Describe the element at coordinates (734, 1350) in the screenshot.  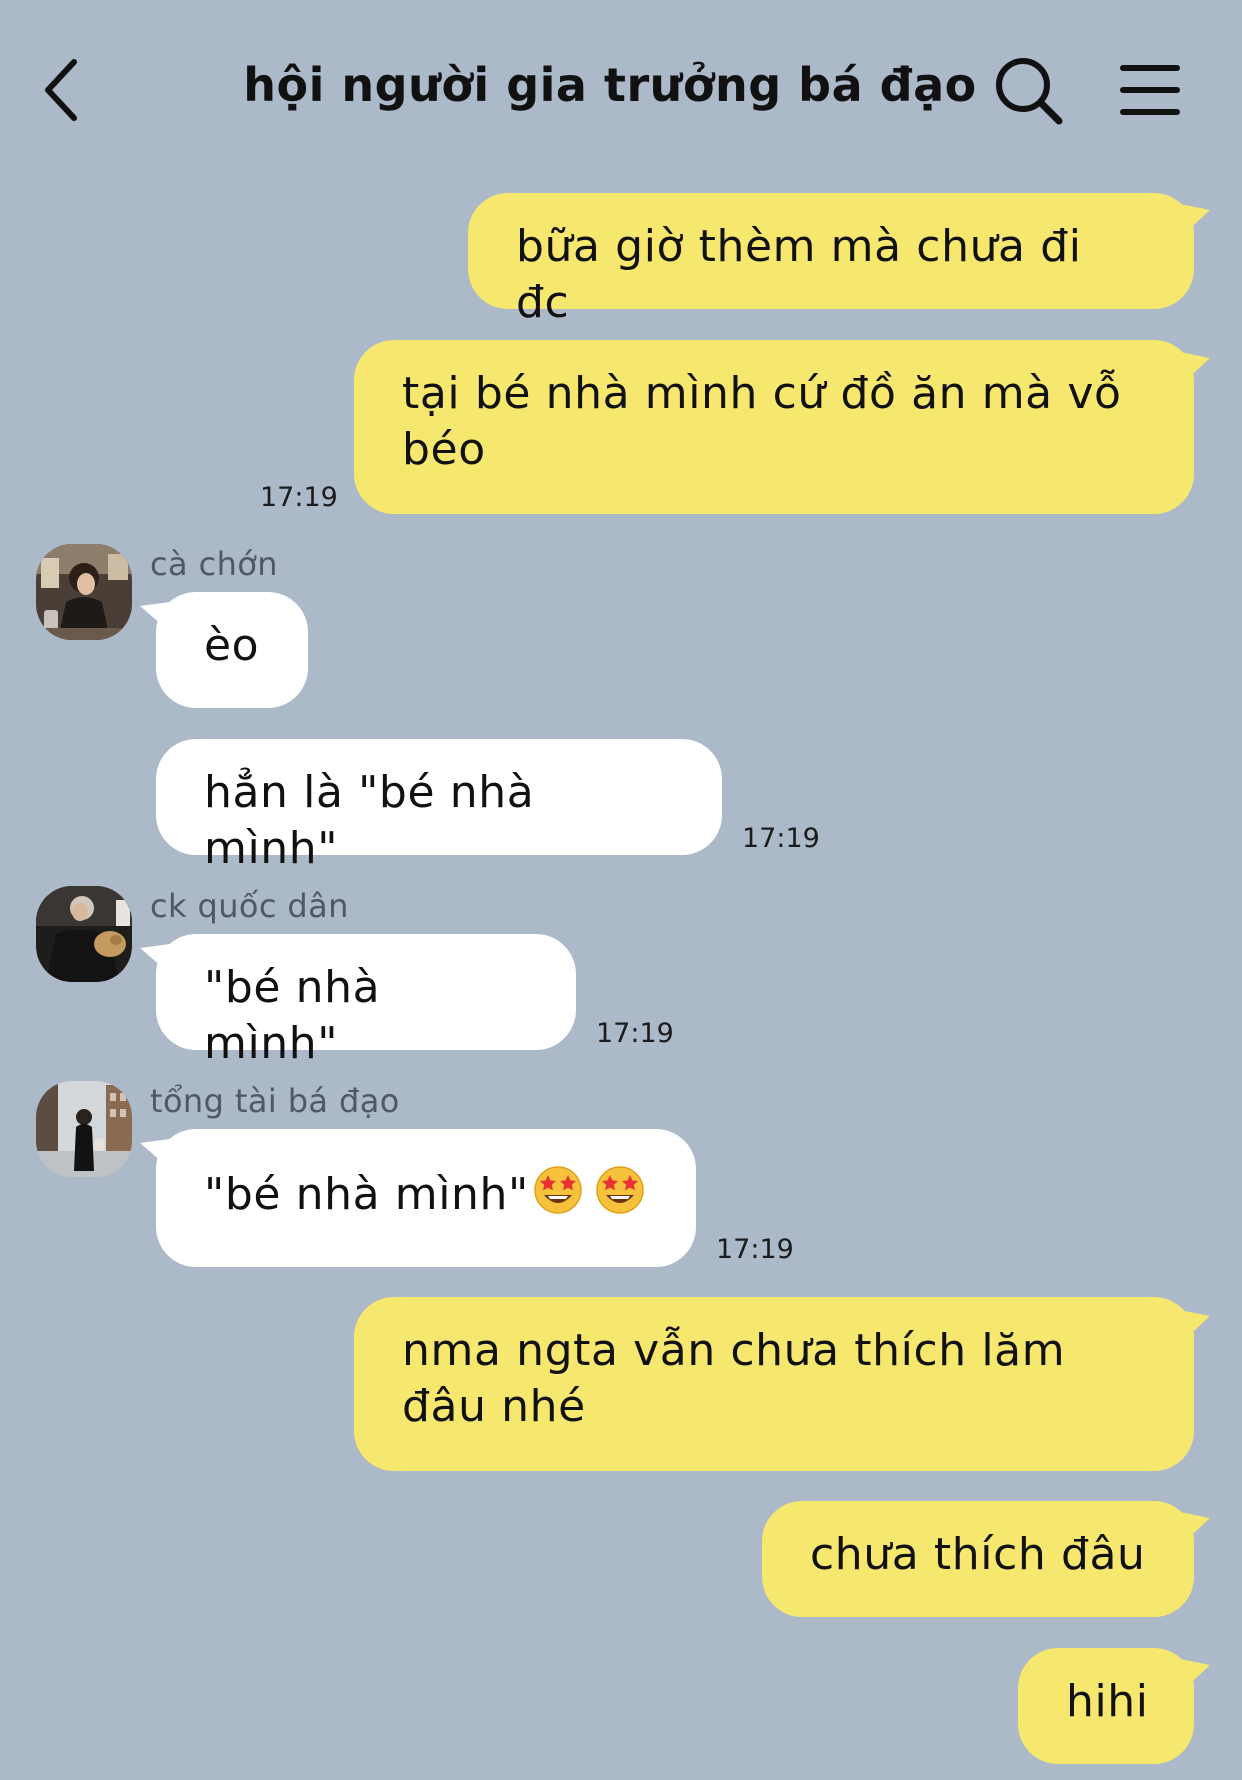
I see `message-text-line: nma ngta vẫn chưa thích lăm` at that location.